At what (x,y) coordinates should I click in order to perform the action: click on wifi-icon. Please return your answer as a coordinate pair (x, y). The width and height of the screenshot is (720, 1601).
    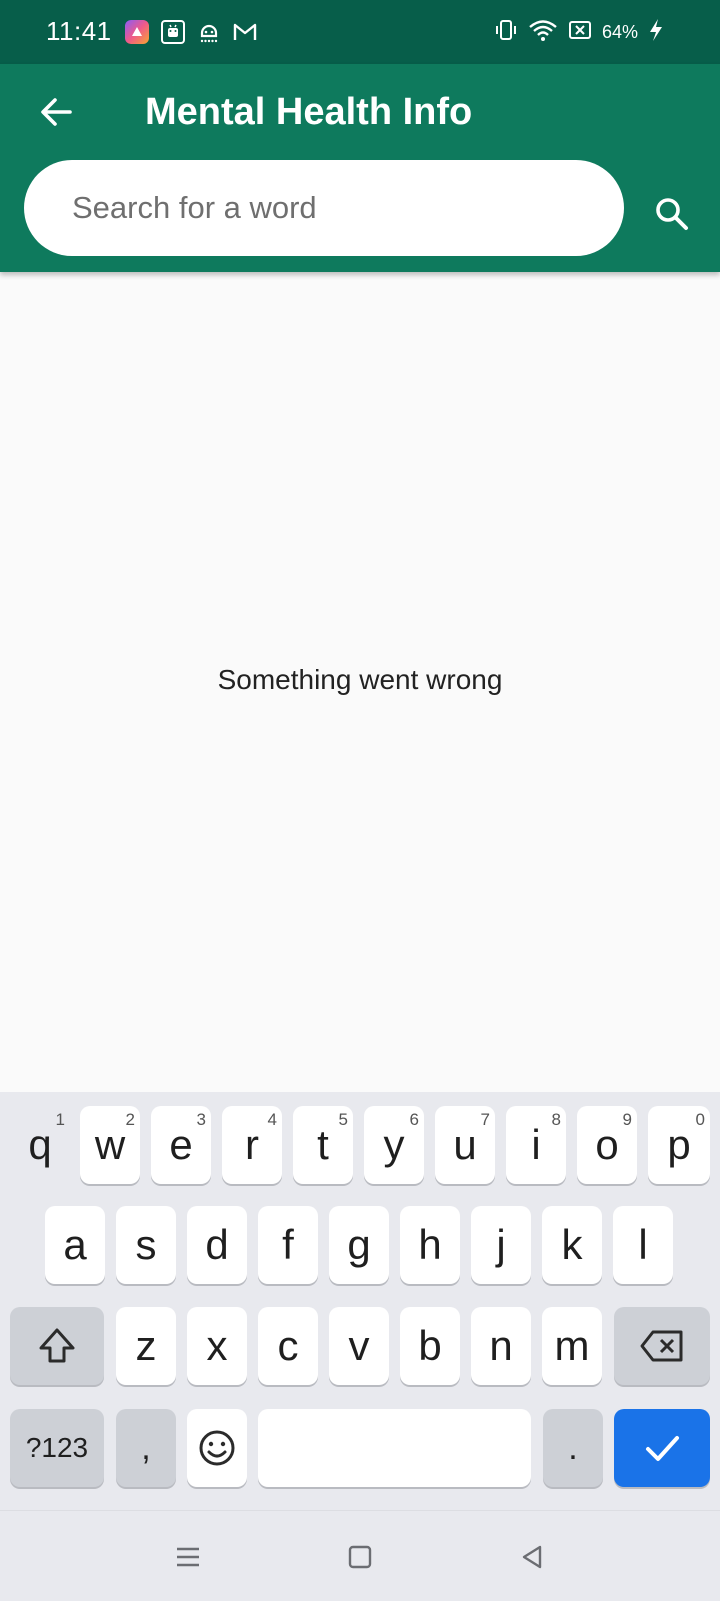
    Looking at the image, I should click on (543, 32).